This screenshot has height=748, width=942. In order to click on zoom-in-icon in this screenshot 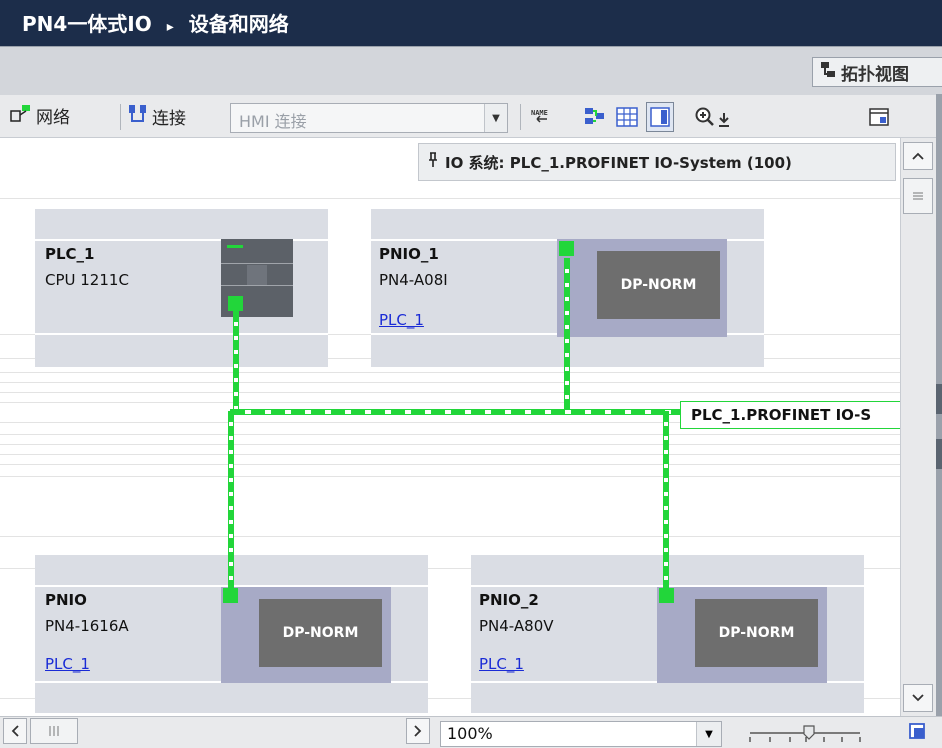, I will do `click(704, 116)`.